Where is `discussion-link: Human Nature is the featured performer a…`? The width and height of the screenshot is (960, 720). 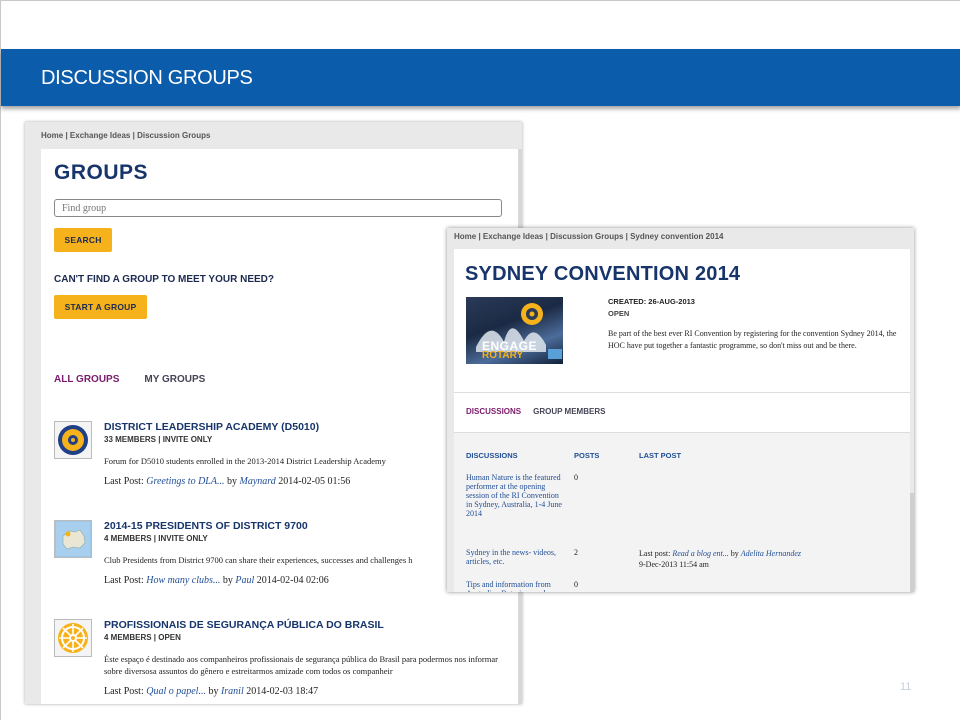
discussion-link: Human Nature is the featured performer a… is located at coordinates (516, 495).